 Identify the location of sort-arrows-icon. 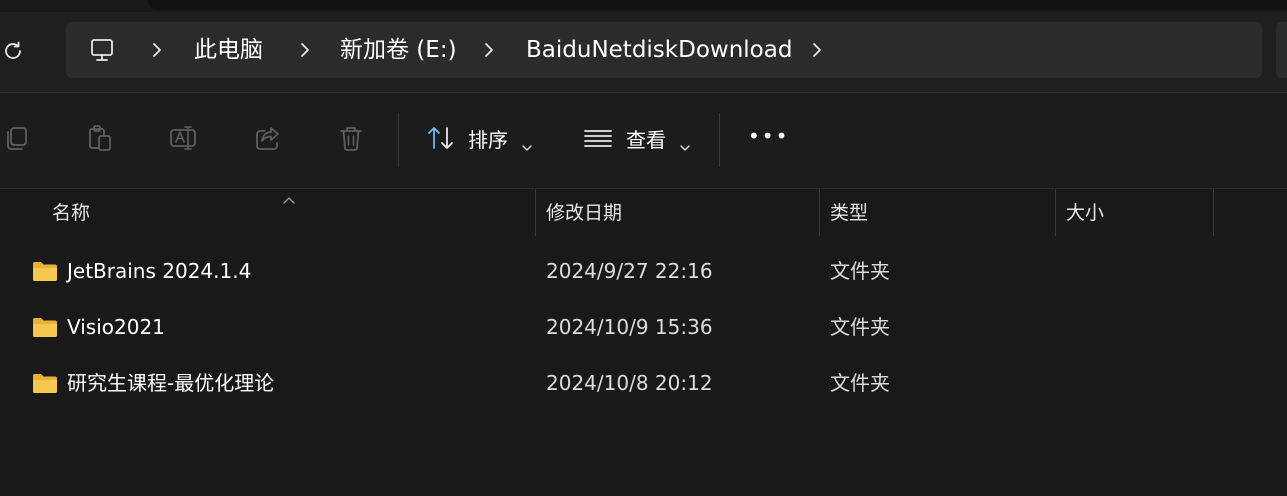
(440, 138).